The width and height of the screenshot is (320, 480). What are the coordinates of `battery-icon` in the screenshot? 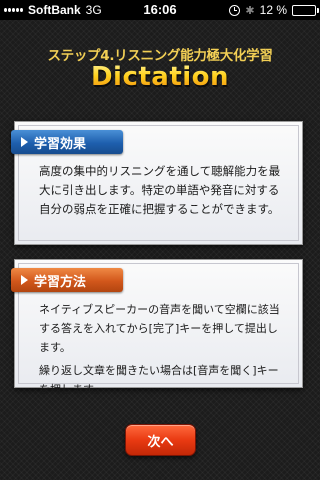 It's located at (305, 10).